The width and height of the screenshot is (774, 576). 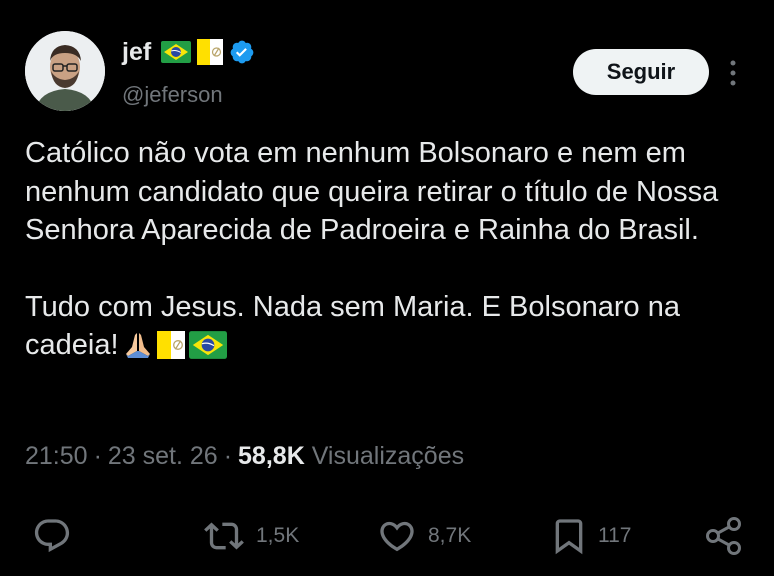 What do you see at coordinates (56, 456) in the screenshot?
I see `tweet-time: 21:50` at bounding box center [56, 456].